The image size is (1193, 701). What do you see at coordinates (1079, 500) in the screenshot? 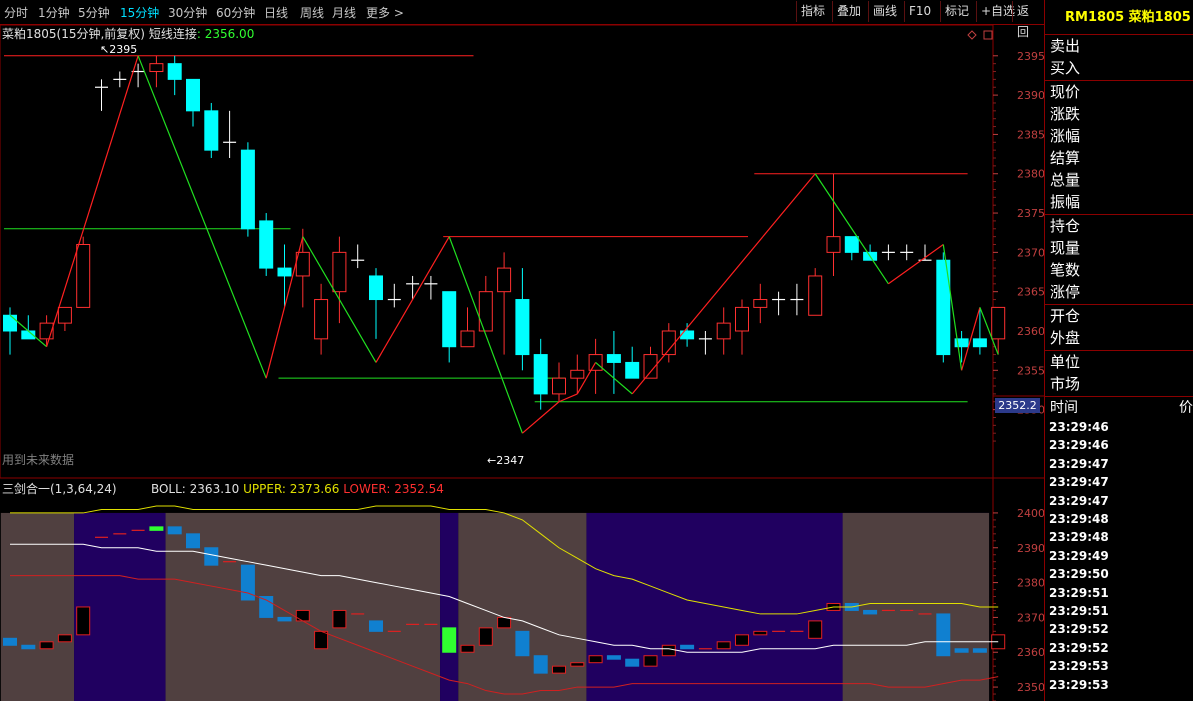
I see `tick-time: 23:29:47` at bounding box center [1079, 500].